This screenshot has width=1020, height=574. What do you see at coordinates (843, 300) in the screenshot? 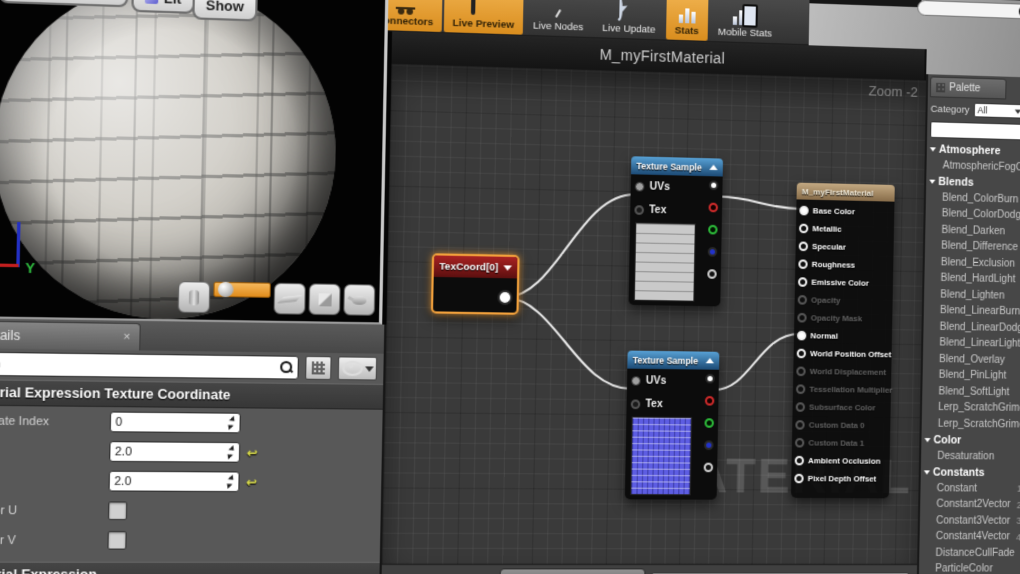
I see `material-input-pin-row: Opacity` at bounding box center [843, 300].